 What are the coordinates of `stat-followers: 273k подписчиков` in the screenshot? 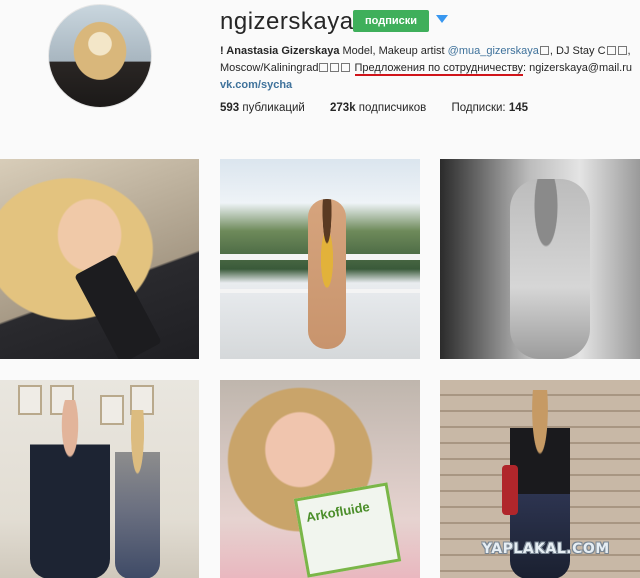 It's located at (378, 108).